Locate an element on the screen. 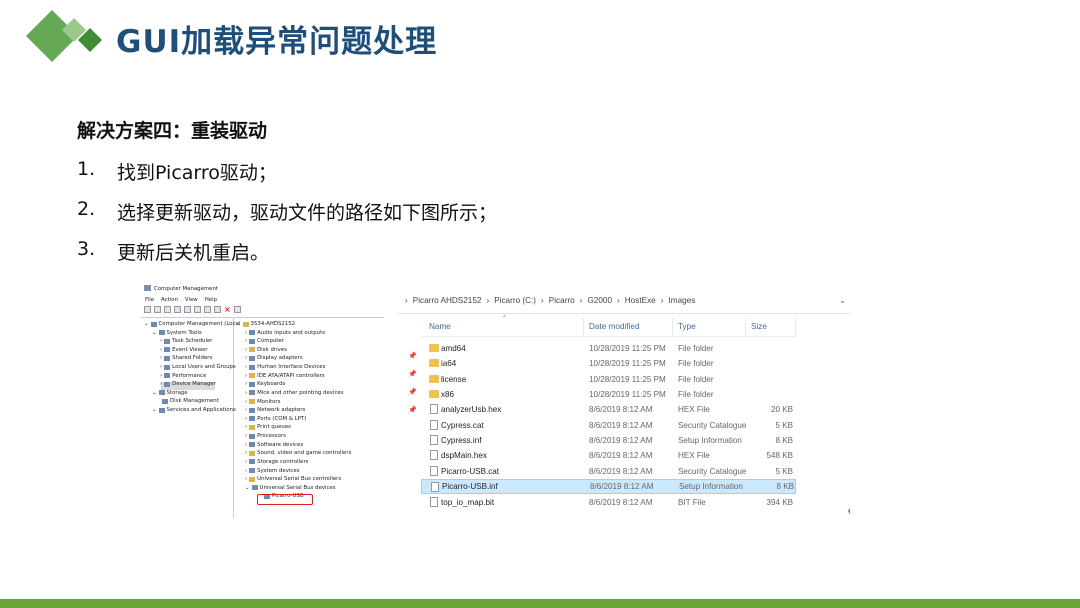 The width and height of the screenshot is (1080, 608). menu-view: View is located at coordinates (191, 300).